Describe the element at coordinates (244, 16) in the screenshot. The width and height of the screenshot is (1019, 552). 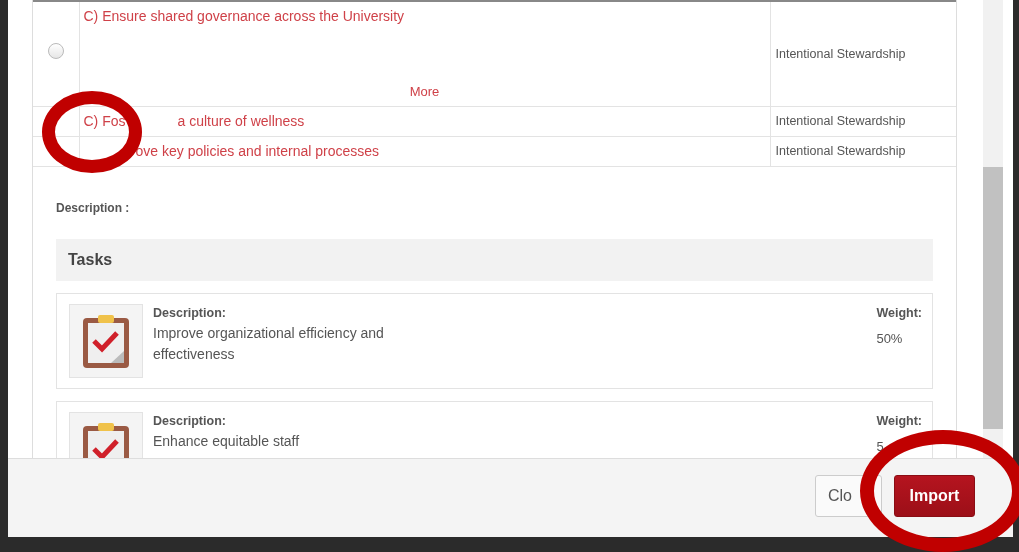
I see `goal-link: C) Ensure shared governance across the University` at that location.